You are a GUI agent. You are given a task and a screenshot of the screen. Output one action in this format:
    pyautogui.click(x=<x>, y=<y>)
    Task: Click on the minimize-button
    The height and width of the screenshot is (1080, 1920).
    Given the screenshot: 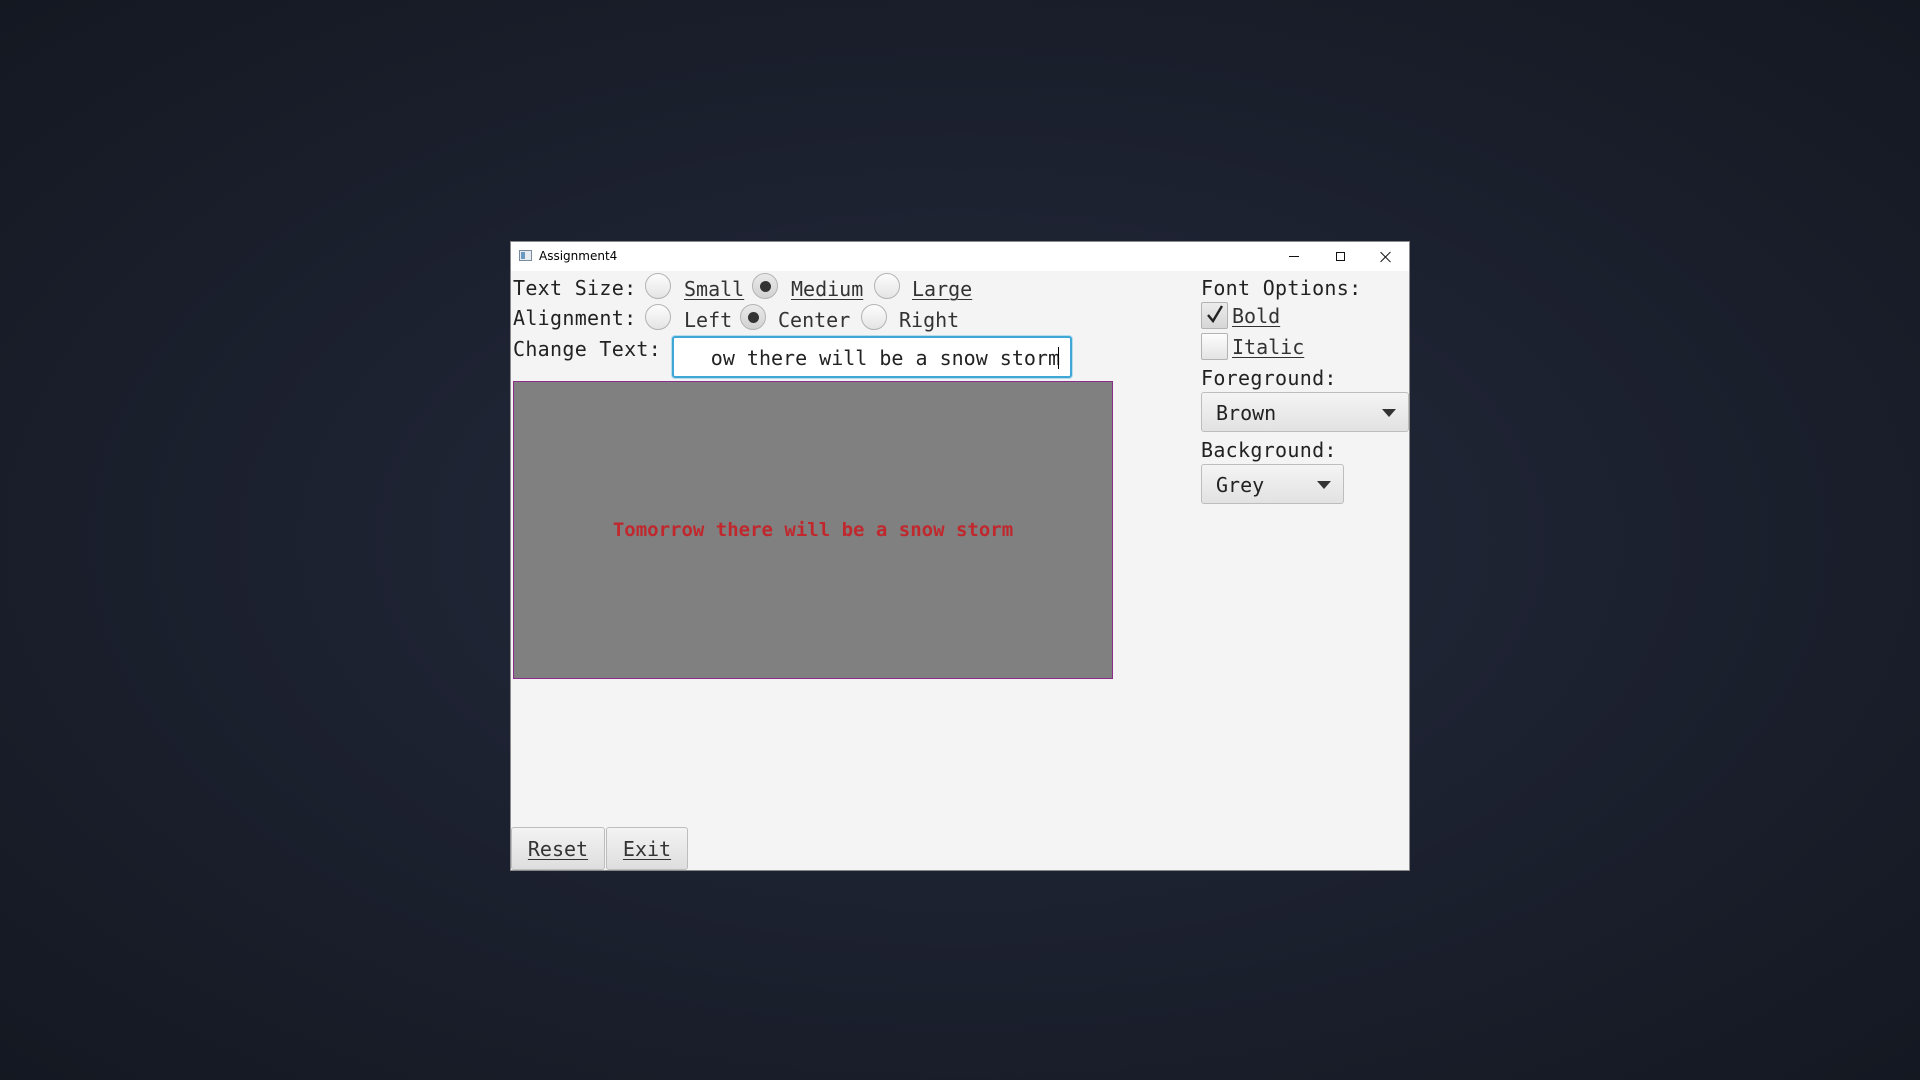 What is the action you would take?
    pyautogui.click(x=1294, y=256)
    